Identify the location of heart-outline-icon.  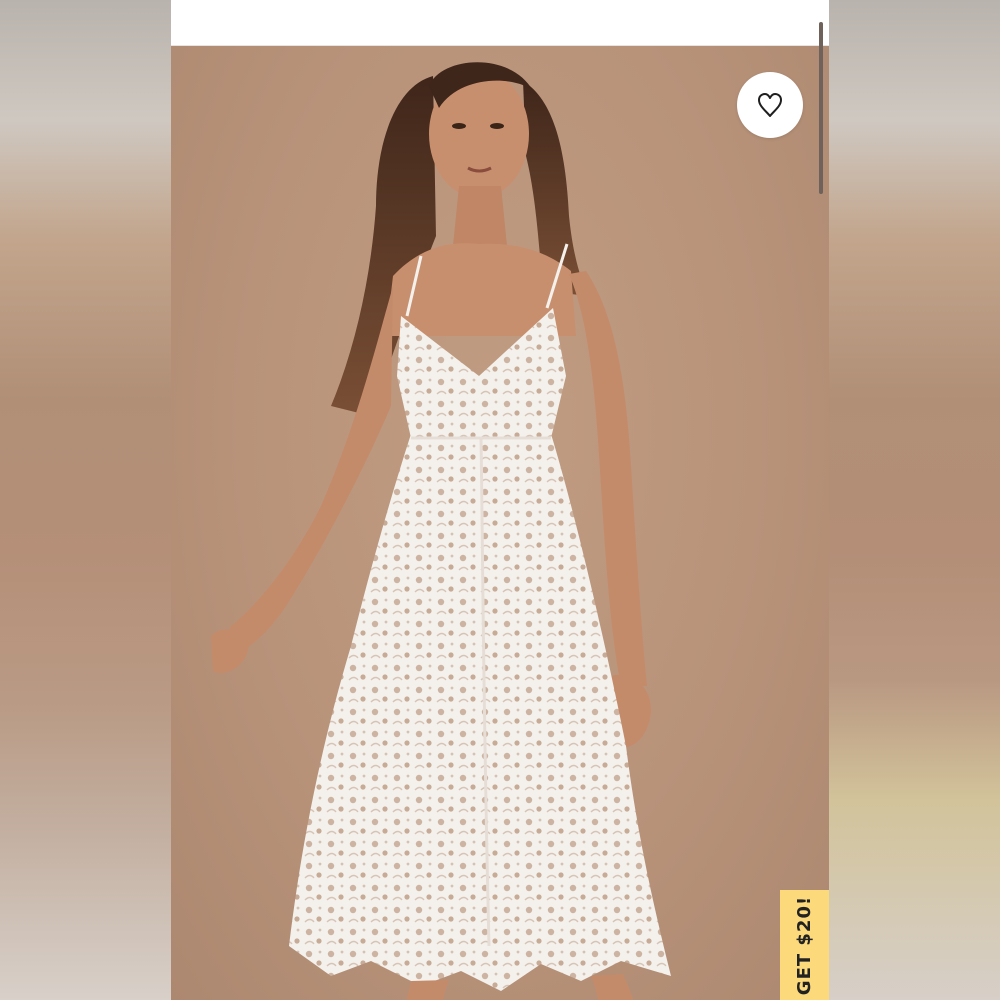
(770, 105).